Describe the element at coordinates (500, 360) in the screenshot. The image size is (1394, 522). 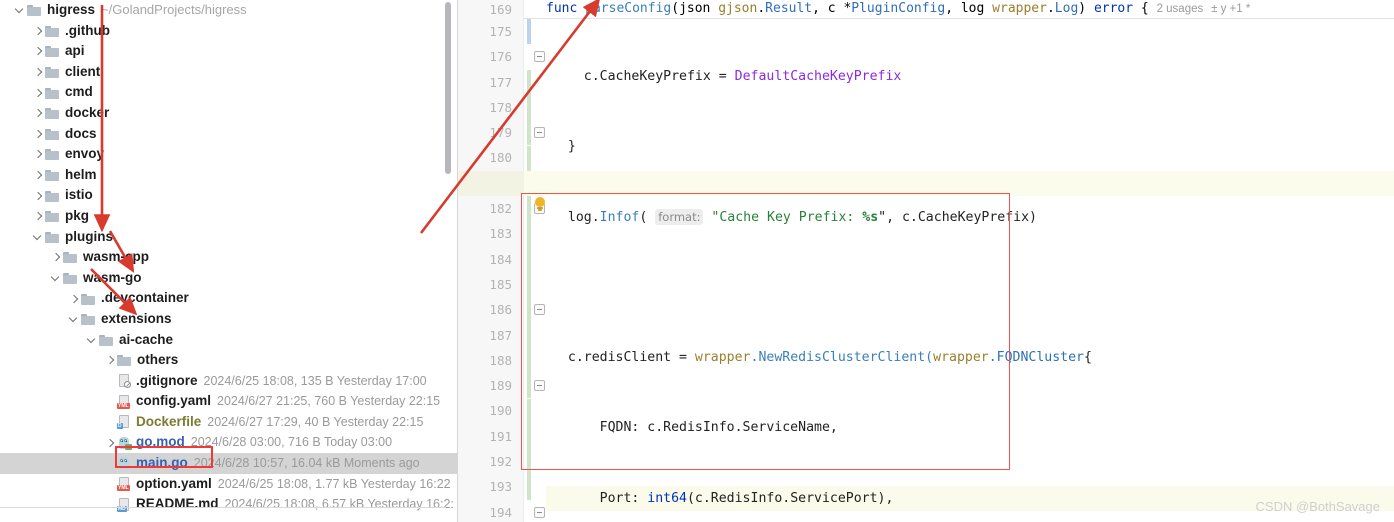
I see `line-number-188: 188` at that location.